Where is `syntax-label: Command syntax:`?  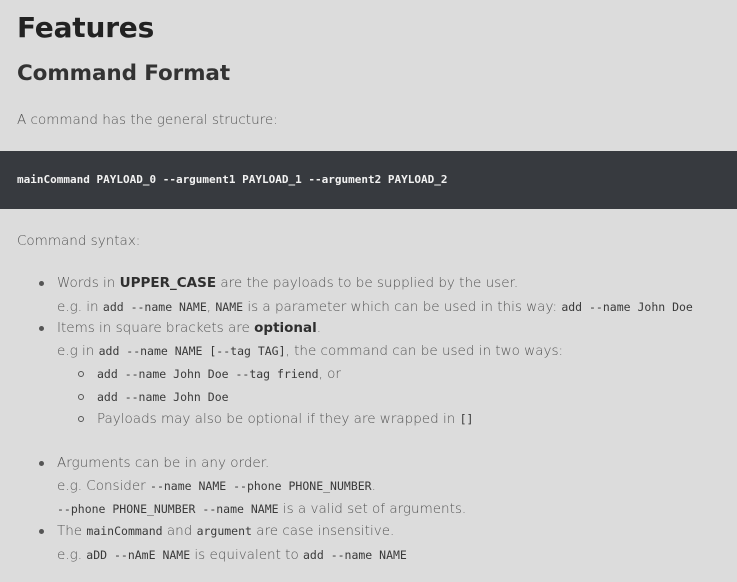 syntax-label: Command syntax: is located at coordinates (79, 241).